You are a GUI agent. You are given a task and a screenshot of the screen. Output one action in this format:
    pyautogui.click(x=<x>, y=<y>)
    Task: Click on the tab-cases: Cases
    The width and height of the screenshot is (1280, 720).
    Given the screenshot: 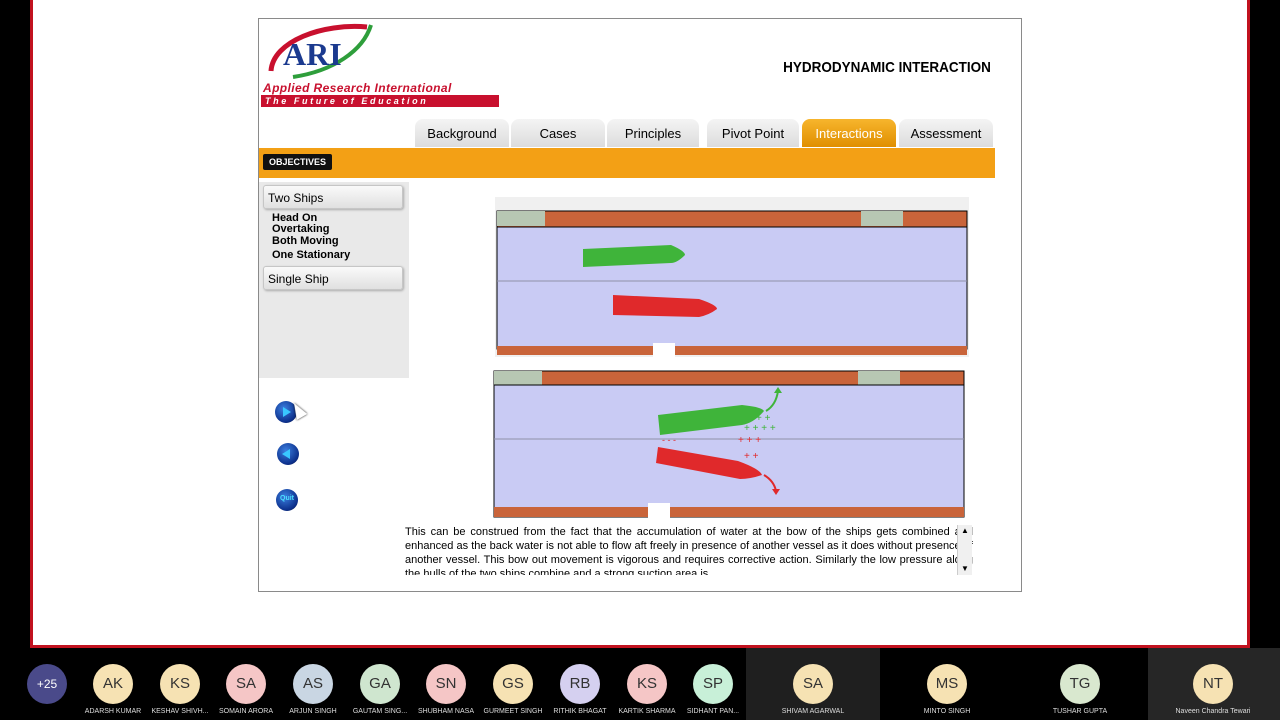 What is the action you would take?
    pyautogui.click(x=558, y=133)
    